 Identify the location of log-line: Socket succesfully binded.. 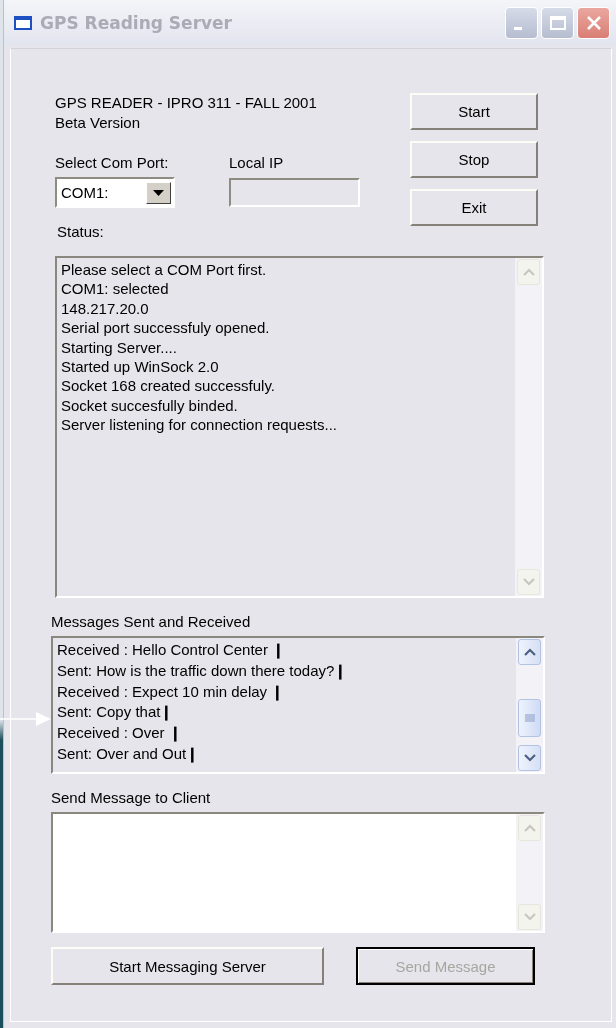
(150, 405).